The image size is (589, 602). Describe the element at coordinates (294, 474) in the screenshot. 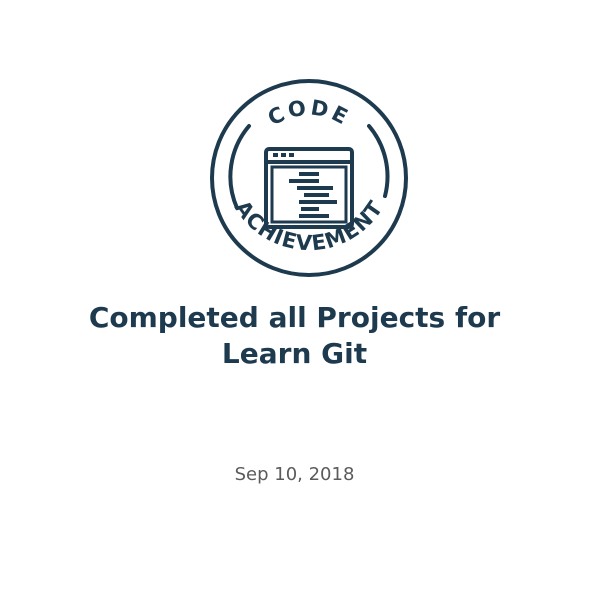

I see `achievement-date: Sep 10, 2018` at that location.